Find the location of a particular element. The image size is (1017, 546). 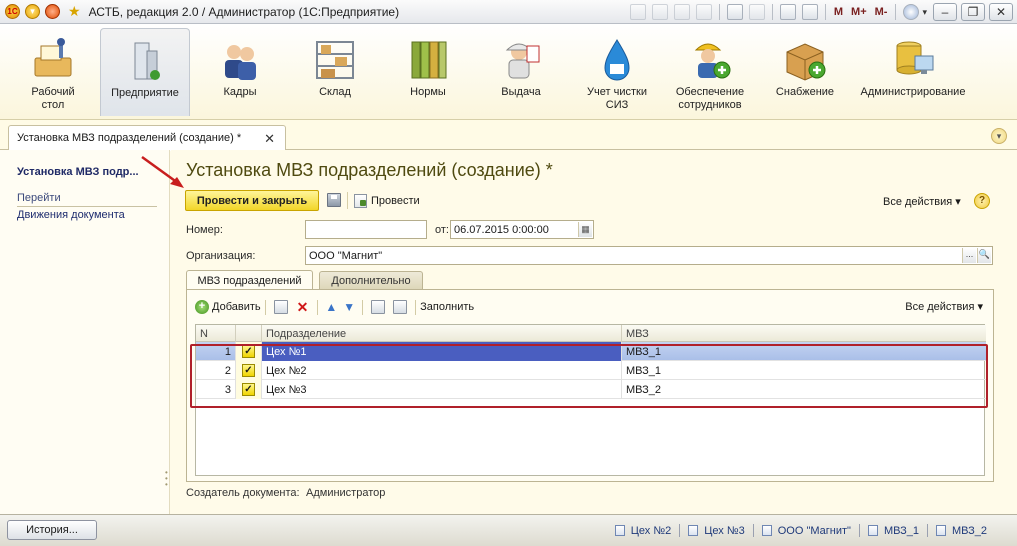

memory-plus-button: M+ is located at coordinates (859, 12).